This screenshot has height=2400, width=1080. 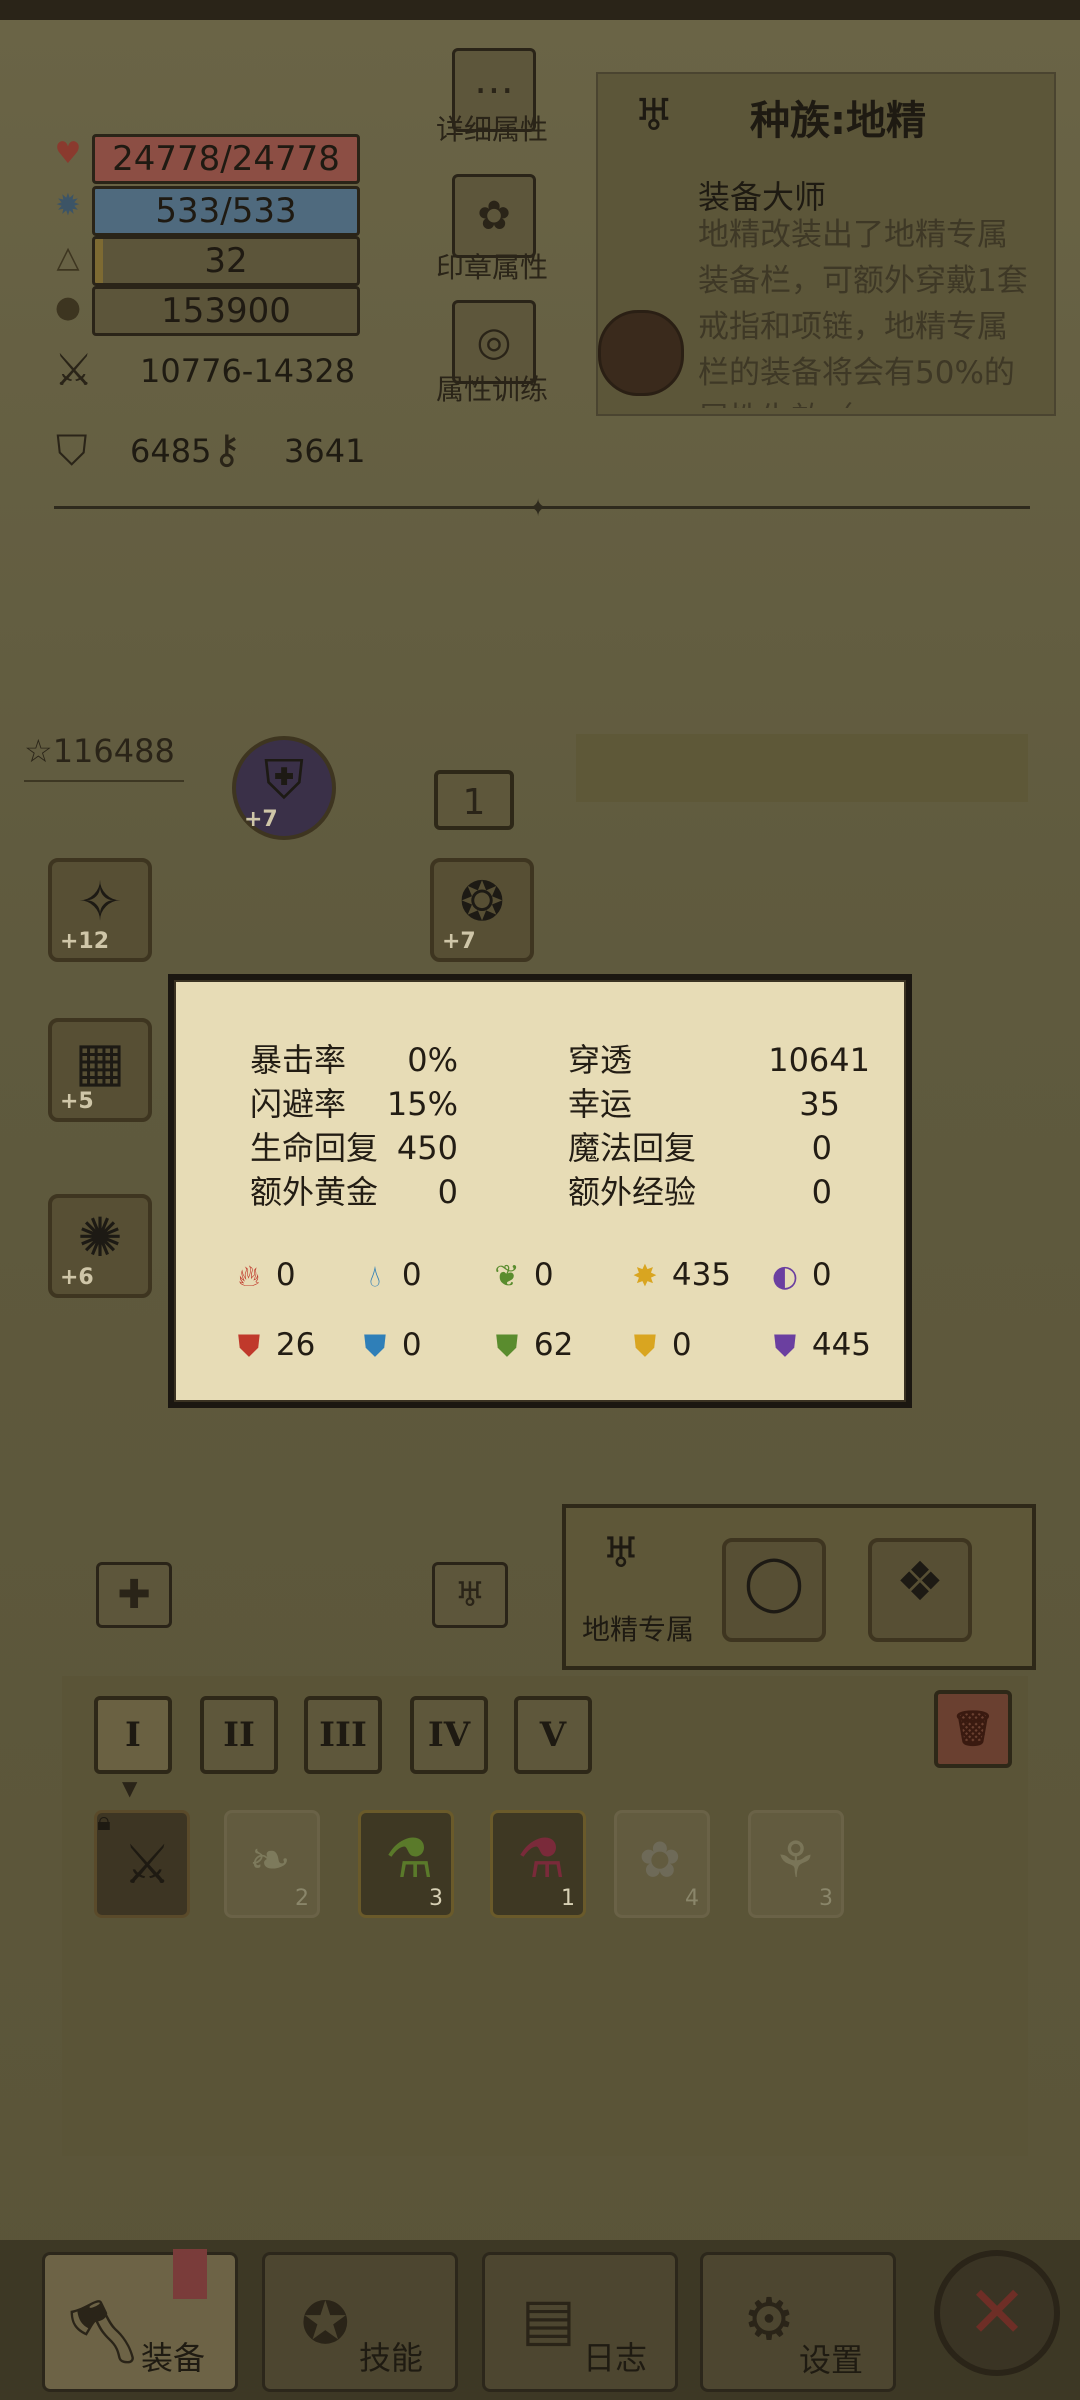 I want to click on nav-equip-tab: 🪓︎ 装备, so click(x=140, y=2320).